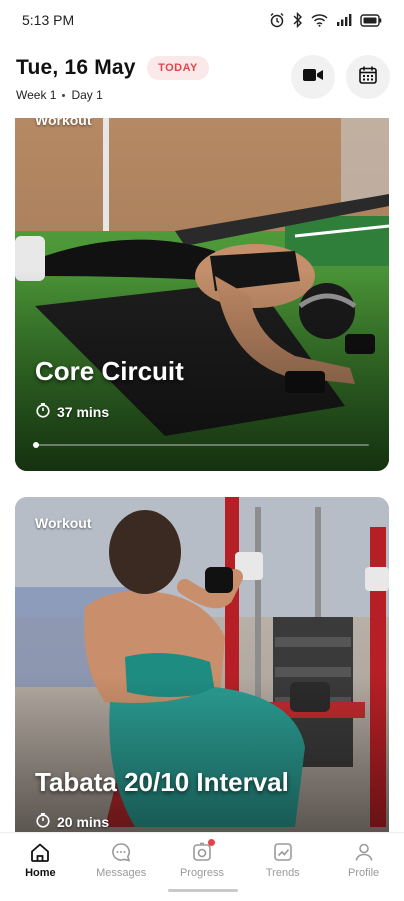 Image resolution: width=404 pixels, height=901 pixels. I want to click on nav-item-messages: Messages, so click(121, 867).